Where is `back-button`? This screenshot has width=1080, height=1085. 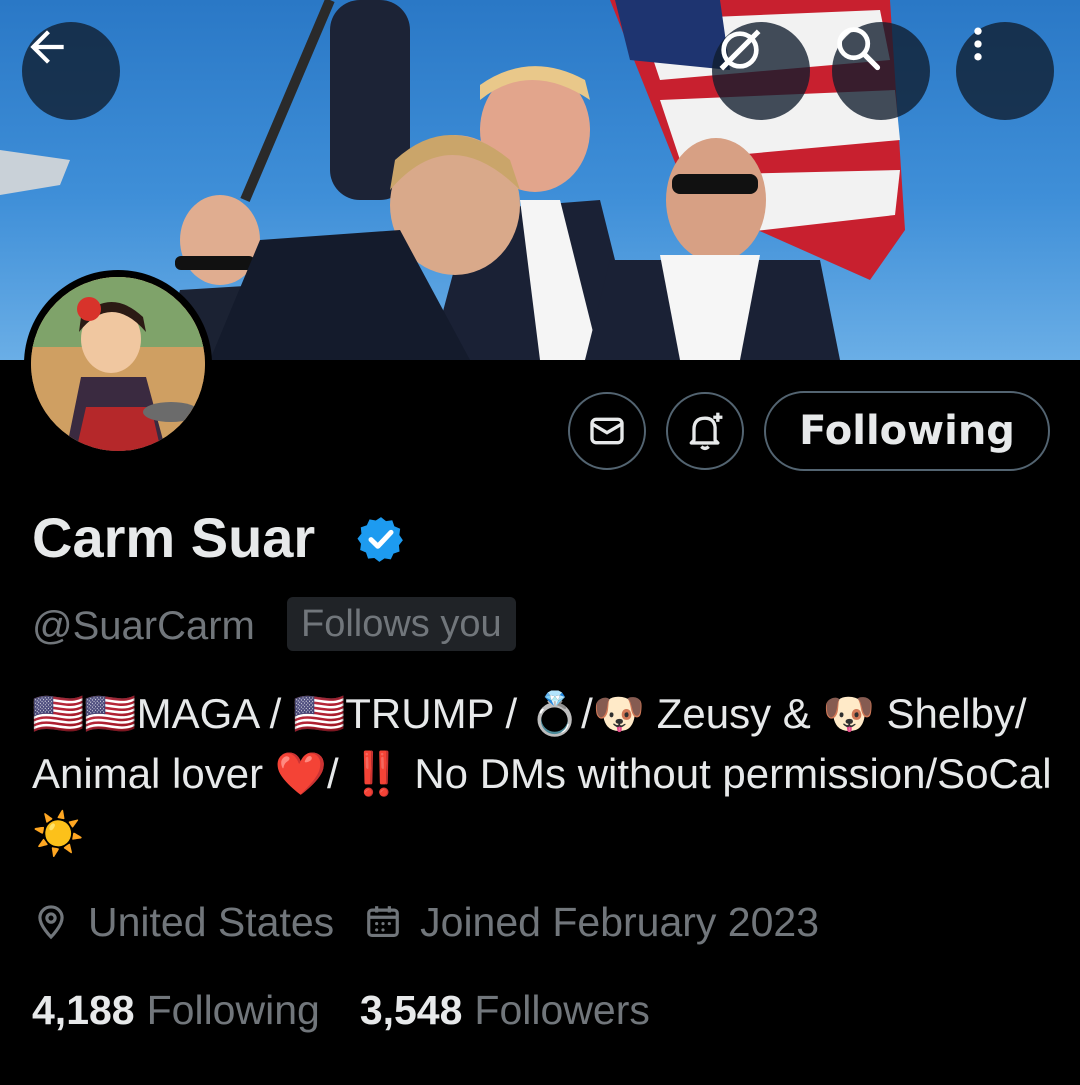 back-button is located at coordinates (71, 71).